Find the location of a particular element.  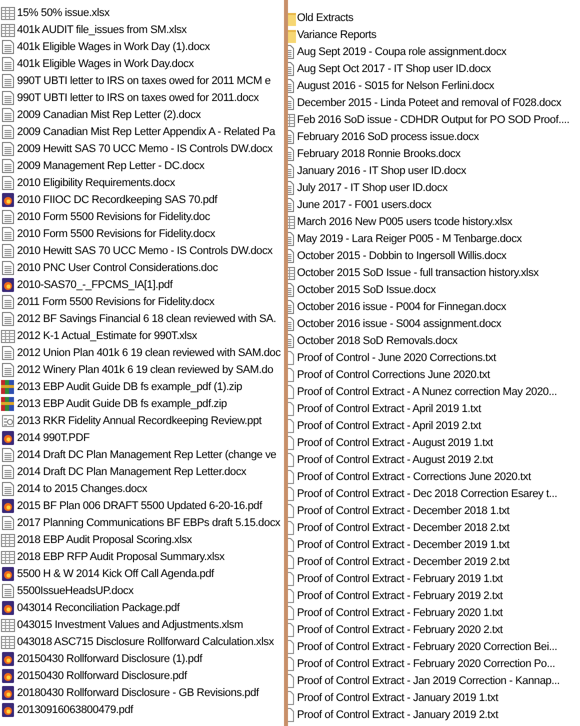

file-name: 043015 Investment Values and Adjustments.xlsm is located at coordinates (130, 624).